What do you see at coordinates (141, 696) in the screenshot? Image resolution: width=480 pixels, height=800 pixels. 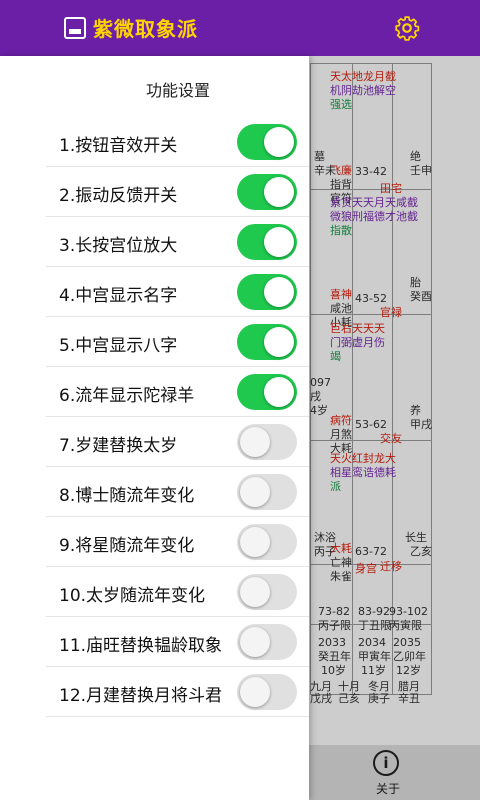 I see `setting-label: 12.月建替换月将斗君` at bounding box center [141, 696].